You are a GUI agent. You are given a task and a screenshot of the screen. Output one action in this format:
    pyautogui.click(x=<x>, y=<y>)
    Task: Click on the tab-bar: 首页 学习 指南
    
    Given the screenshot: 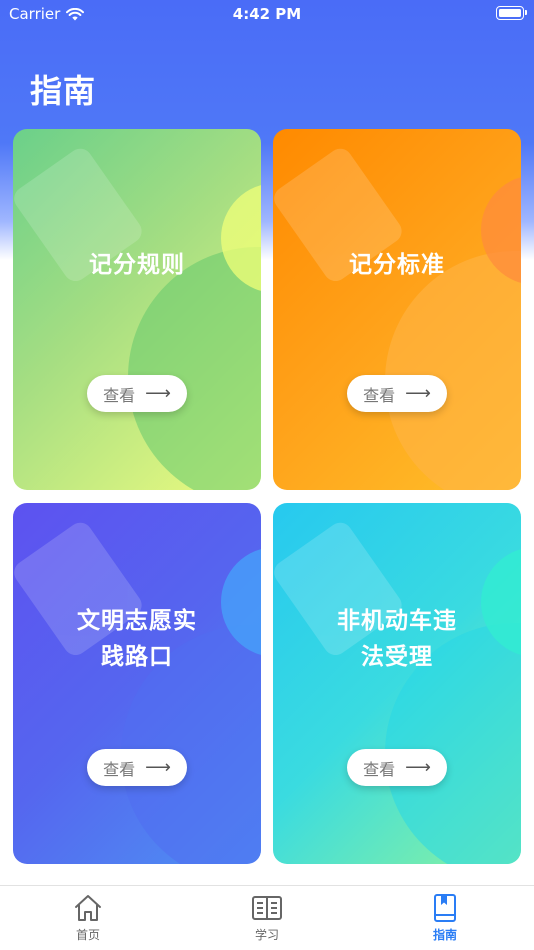 What is the action you would take?
    pyautogui.click(x=267, y=917)
    